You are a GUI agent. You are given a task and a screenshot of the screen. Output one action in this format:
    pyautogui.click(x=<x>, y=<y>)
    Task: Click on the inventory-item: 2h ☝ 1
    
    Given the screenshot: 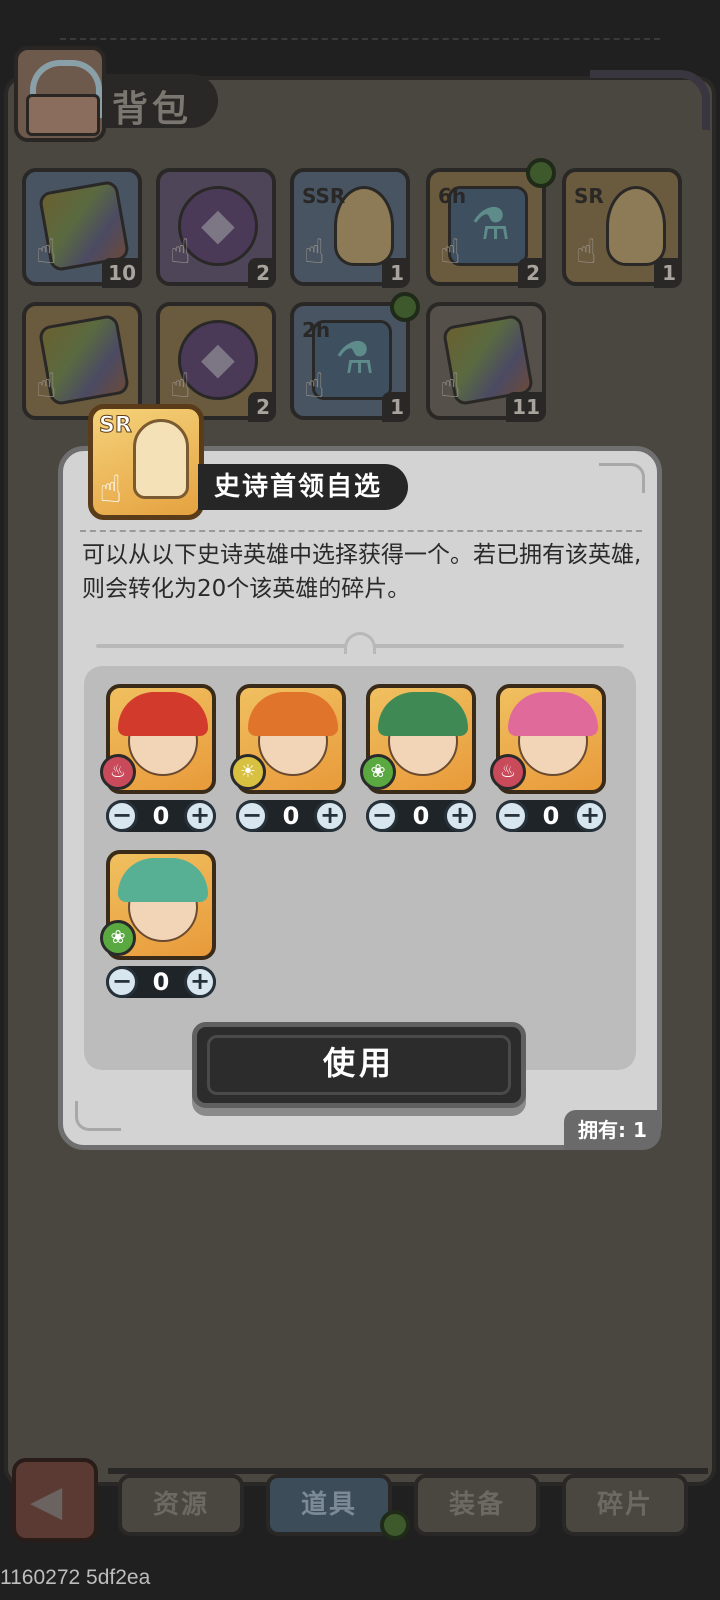 What is the action you would take?
    pyautogui.click(x=350, y=362)
    